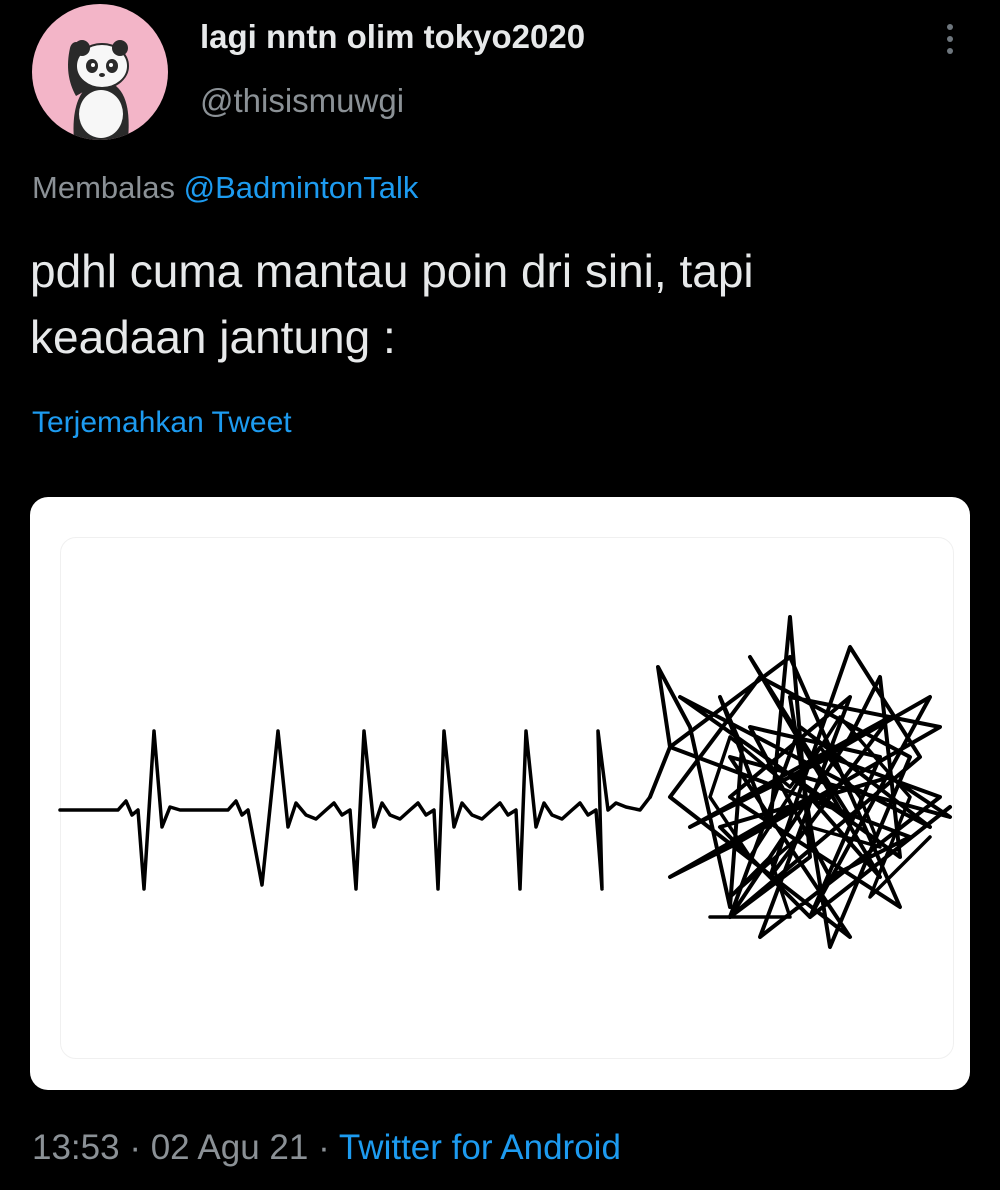  I want to click on display-name: lagi nntn olim tokyo2020, so click(392, 37).